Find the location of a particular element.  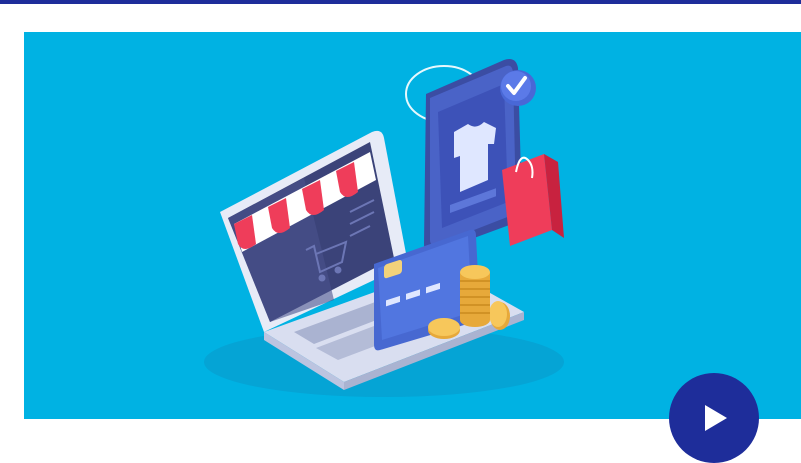

video-play-button is located at coordinates (714, 418).